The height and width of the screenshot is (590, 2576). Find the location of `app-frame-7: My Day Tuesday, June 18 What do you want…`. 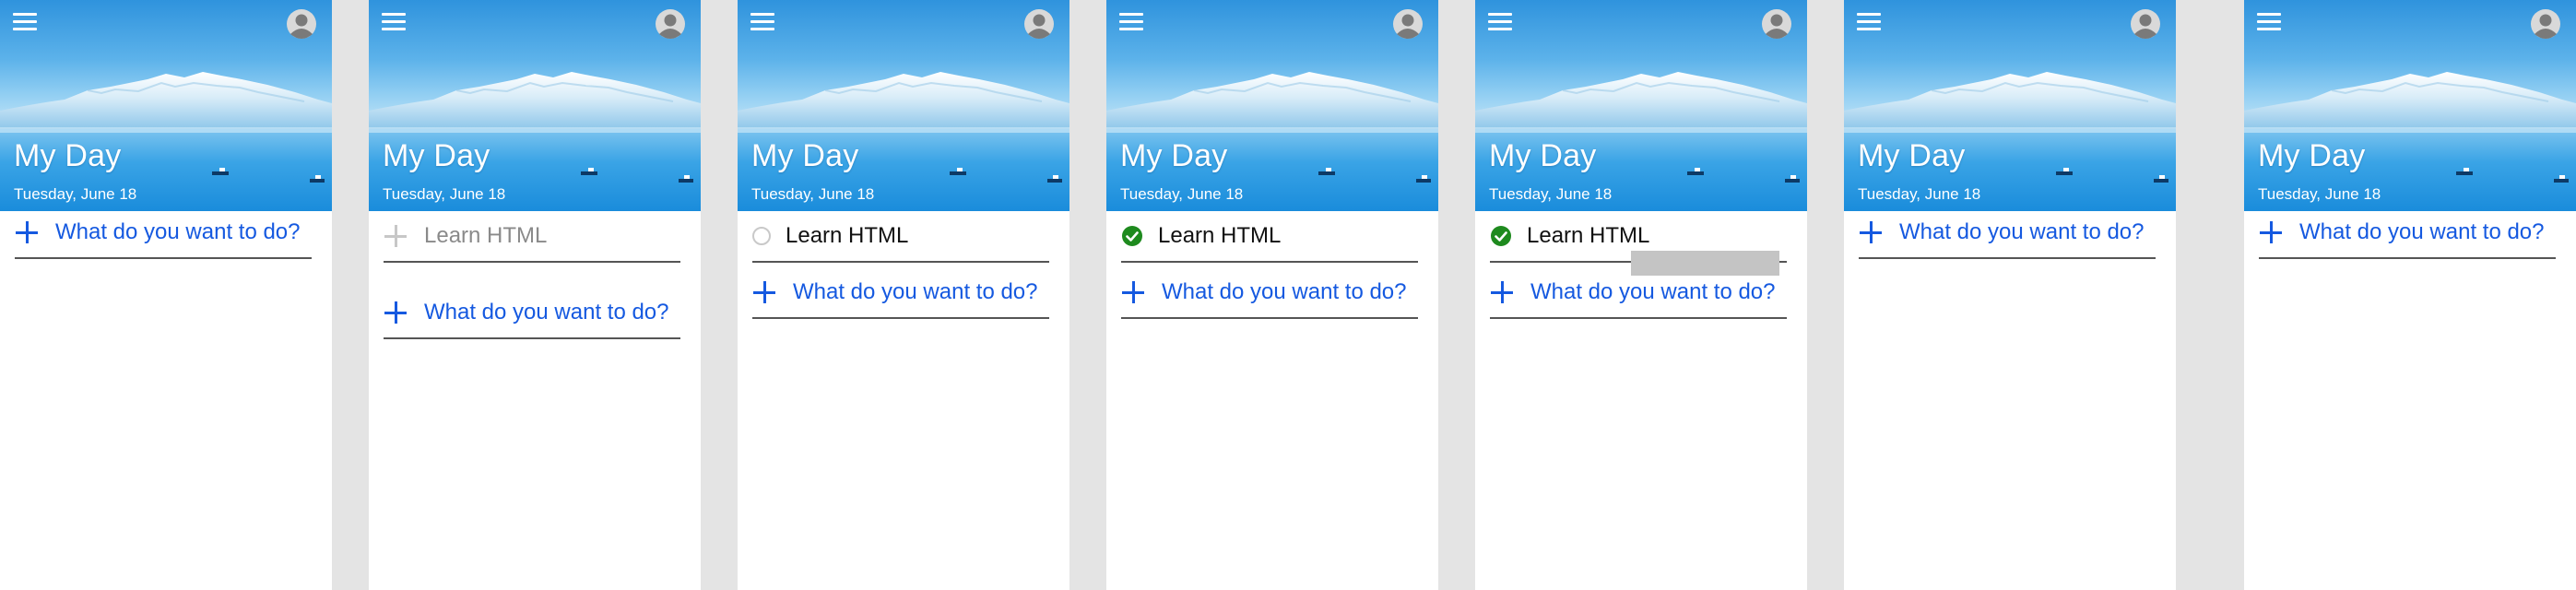

app-frame-7: My Day Tuesday, June 18 What do you want… is located at coordinates (2410, 295).